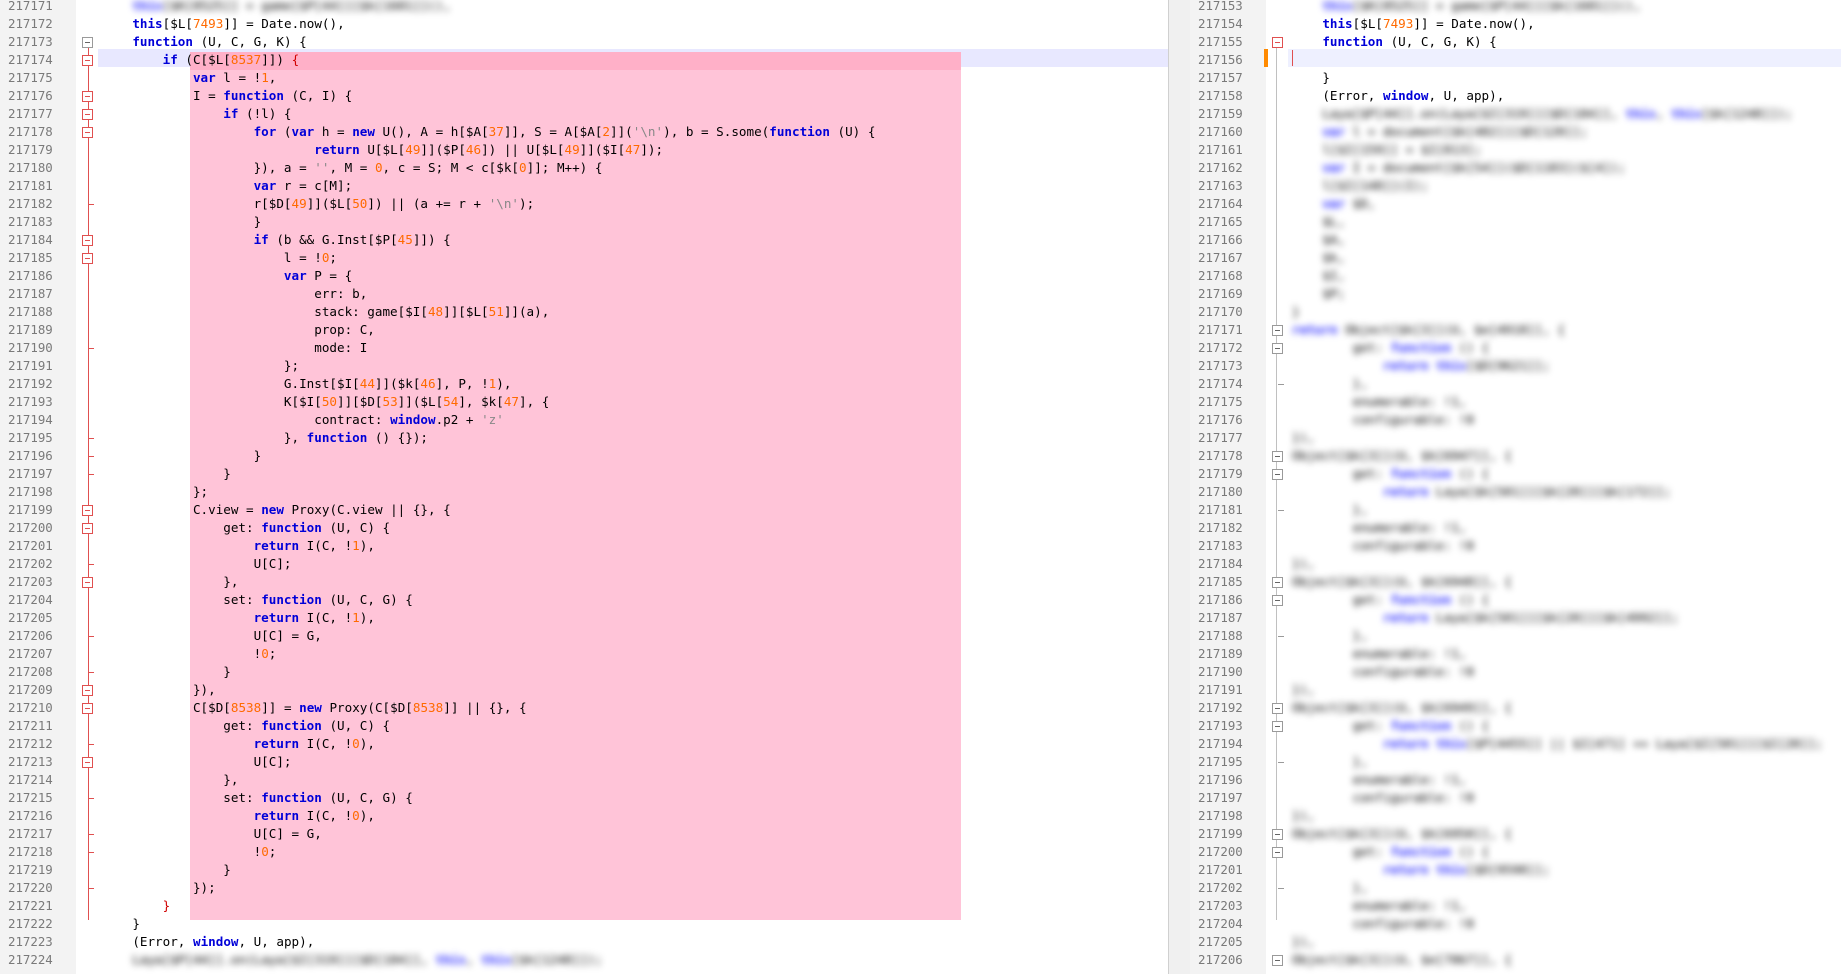 The width and height of the screenshot is (1841, 974). Describe the element at coordinates (1413, 671) in the screenshot. I see `redacted-code-line: configurable: !0` at that location.